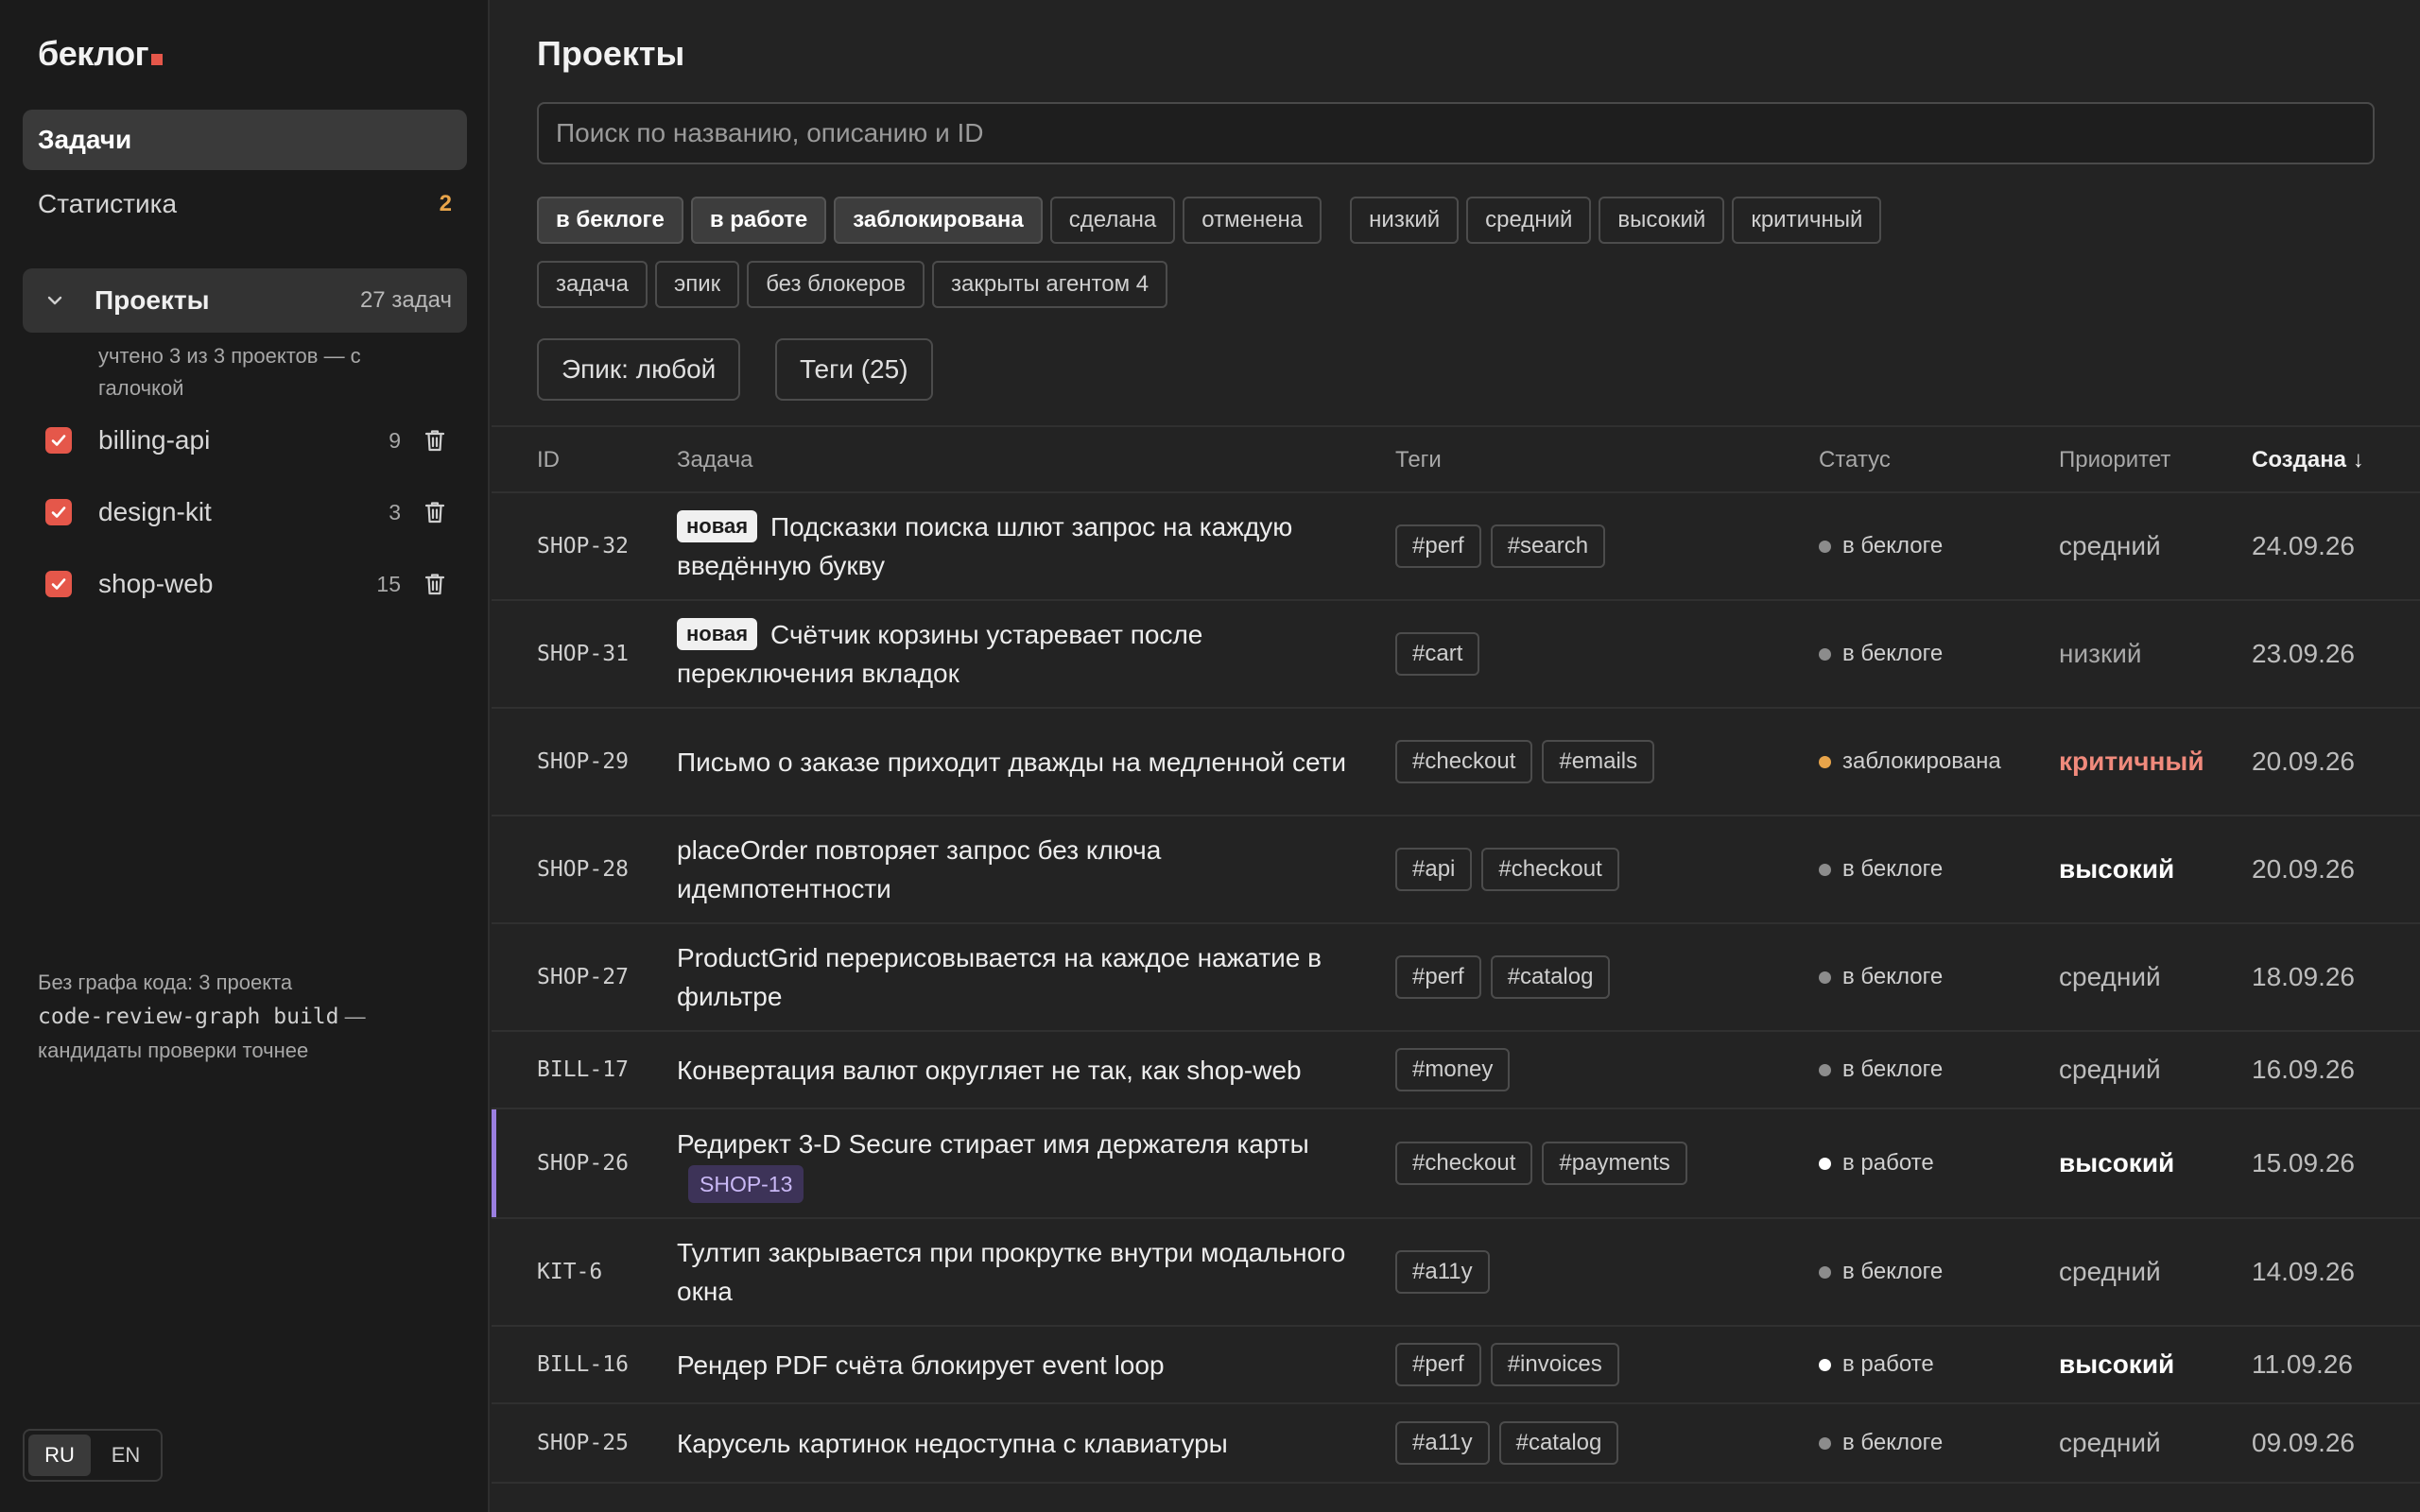 This screenshot has height=1512, width=2420. I want to click on chip-status-cancelled: отменена, so click(1252, 220).